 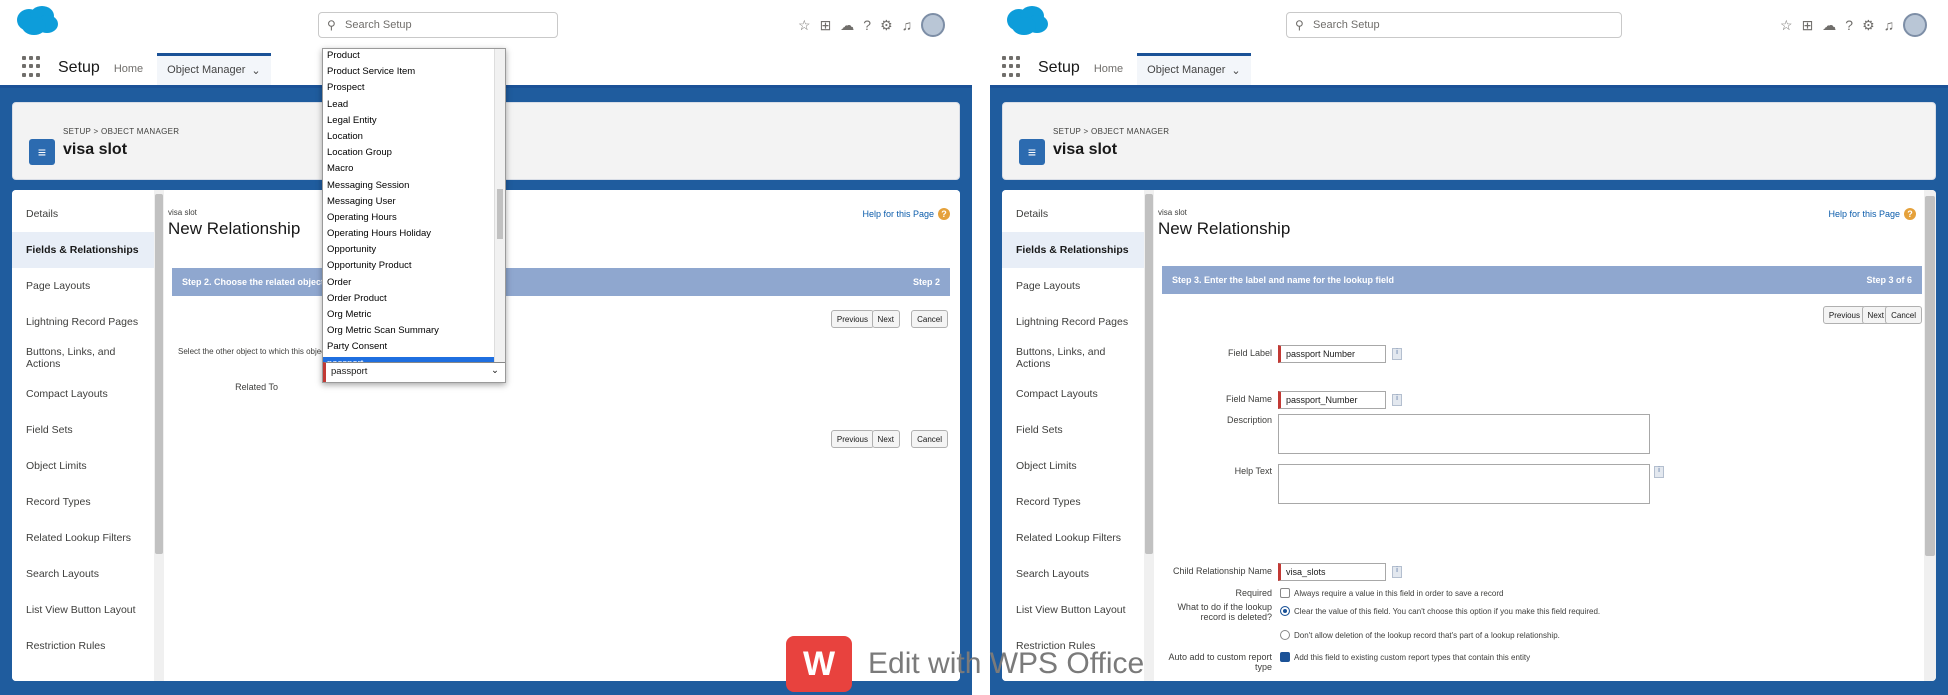 What do you see at coordinates (414, 267) in the screenshot?
I see `dropdown-option: Opportunity Product` at bounding box center [414, 267].